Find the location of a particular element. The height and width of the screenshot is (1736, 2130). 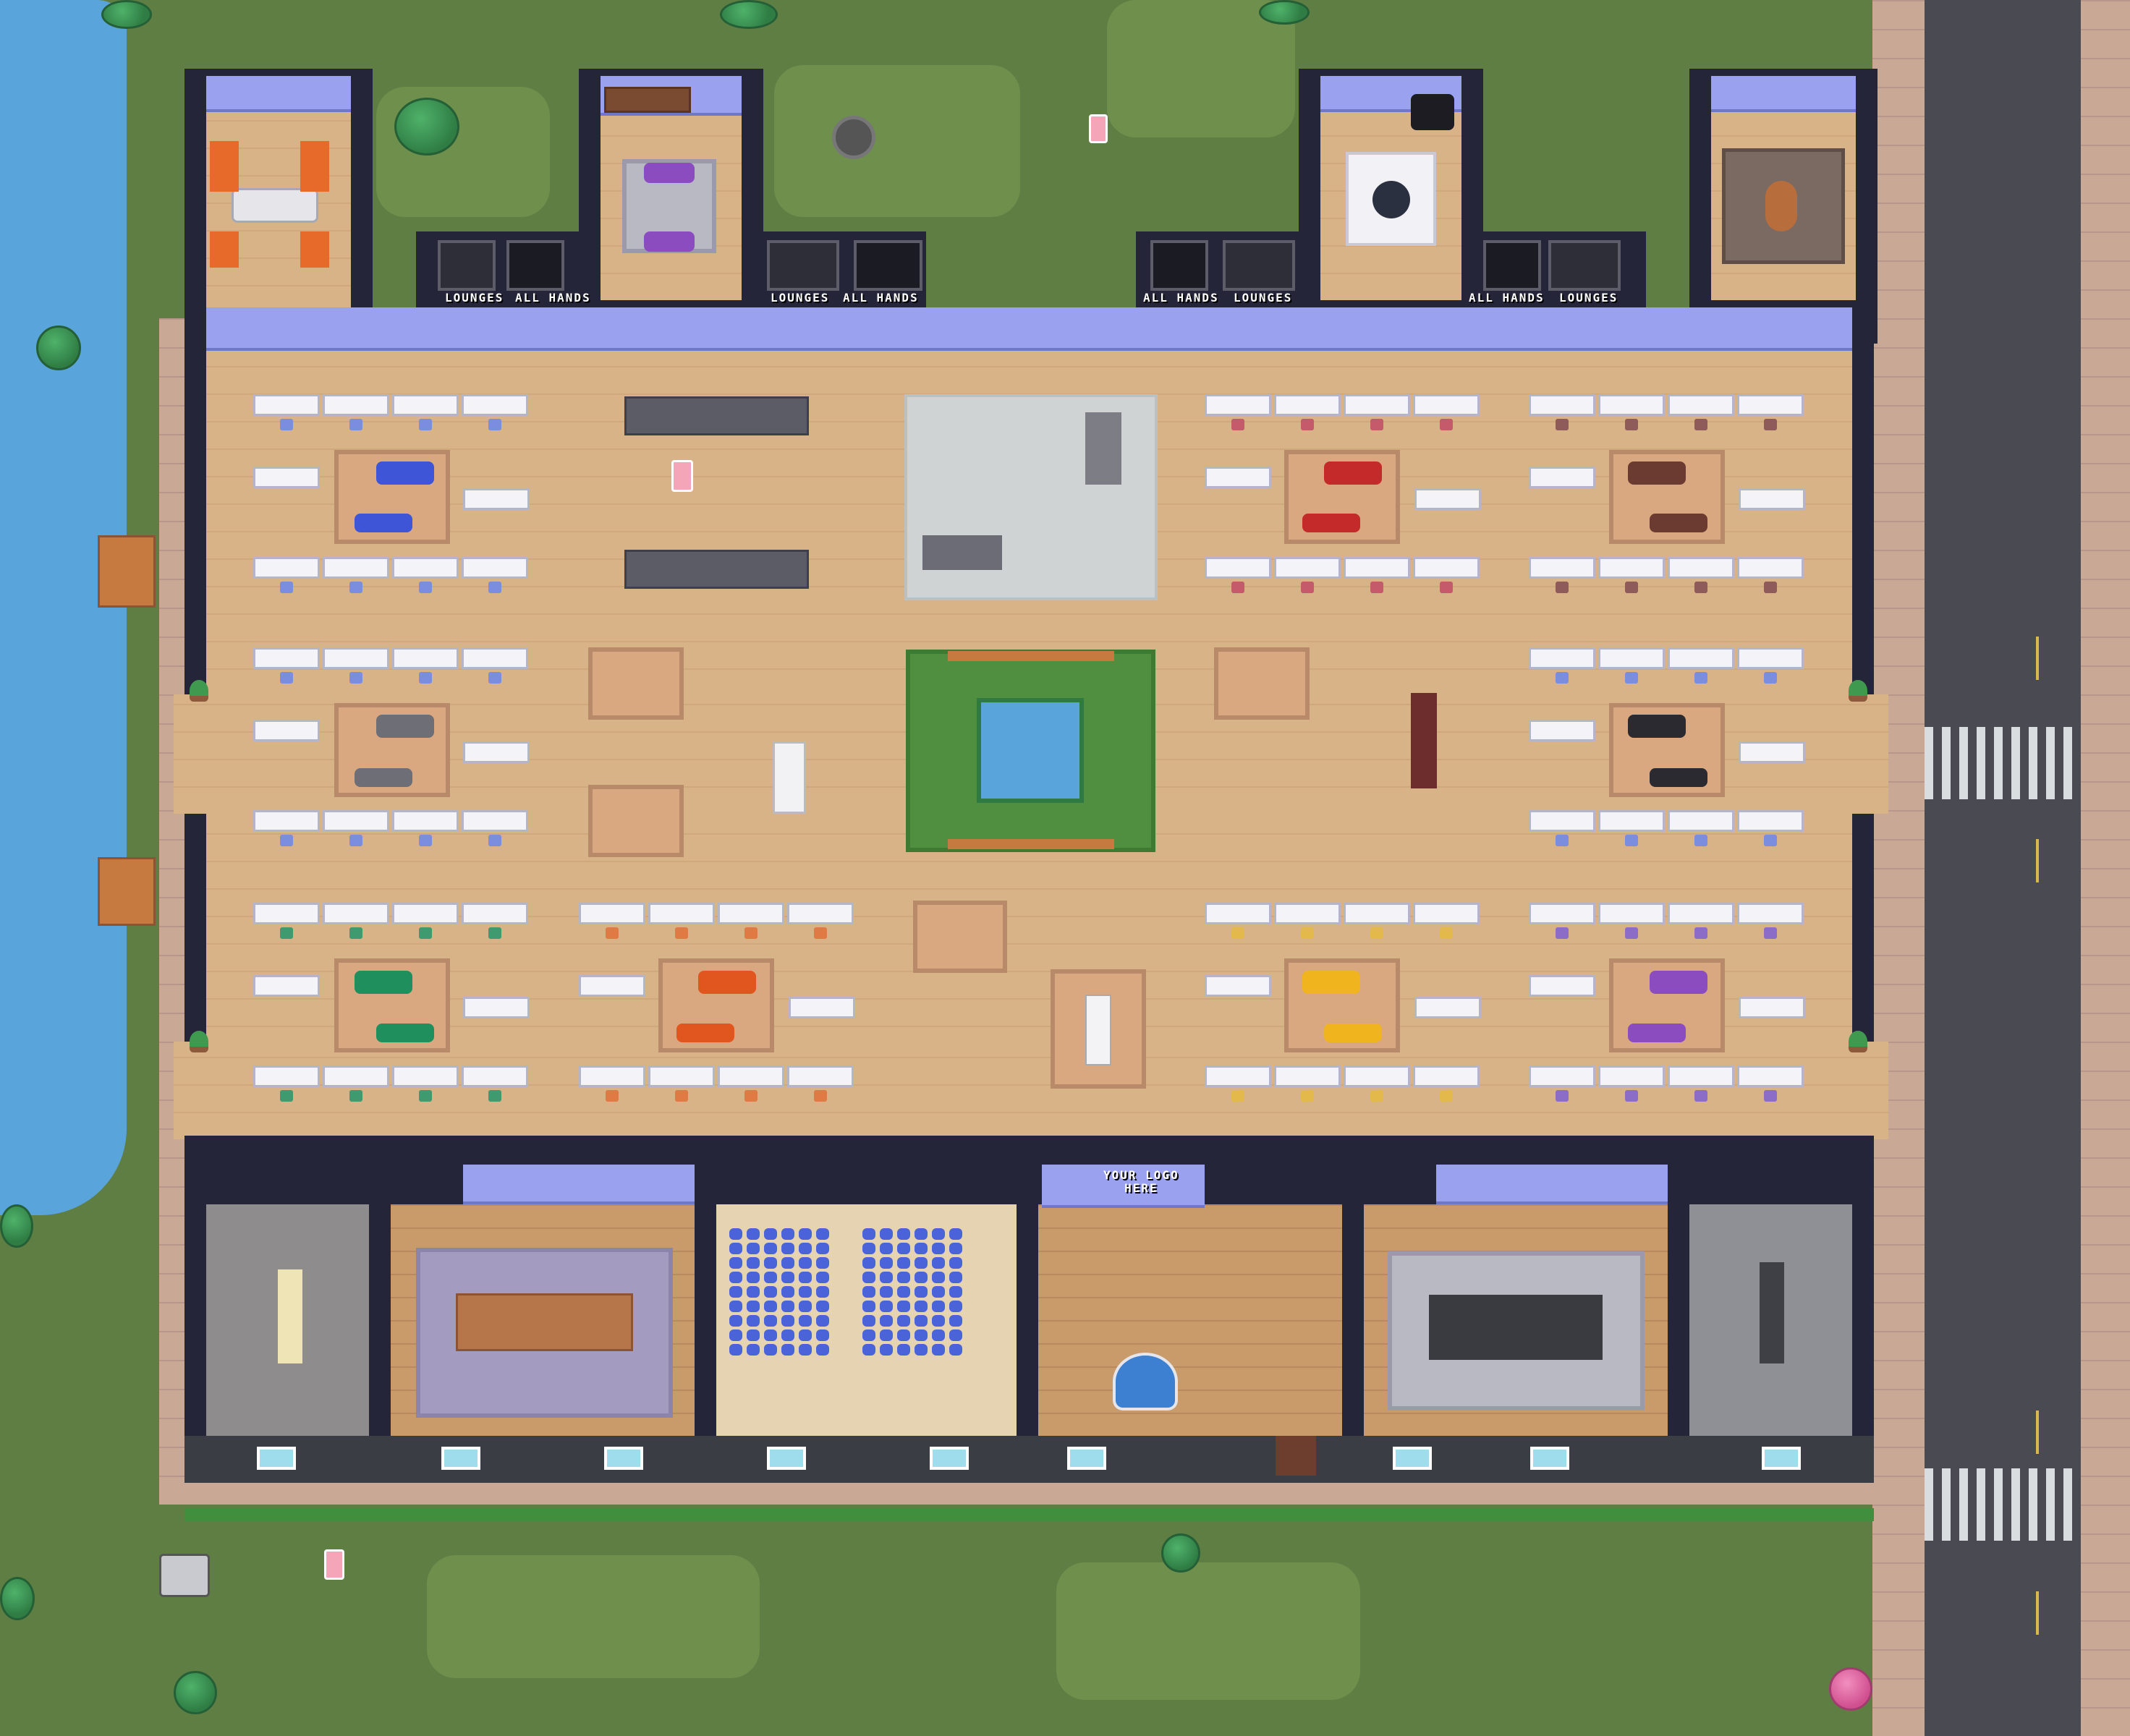

black-sofa is located at coordinates (1678, 777).